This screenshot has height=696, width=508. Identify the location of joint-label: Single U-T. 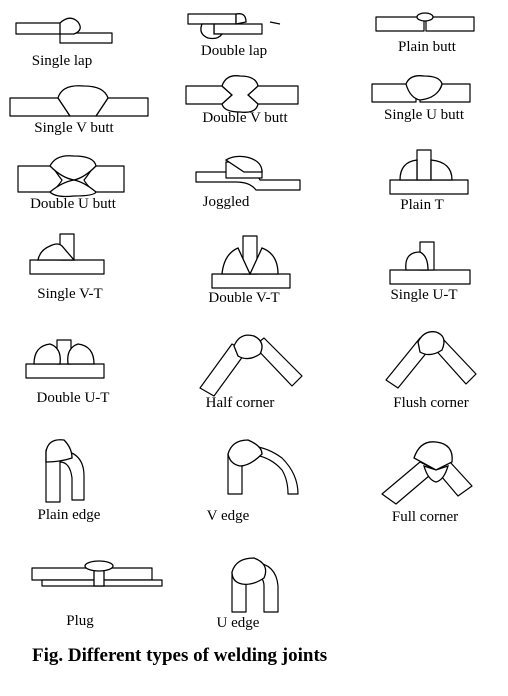
(424, 295).